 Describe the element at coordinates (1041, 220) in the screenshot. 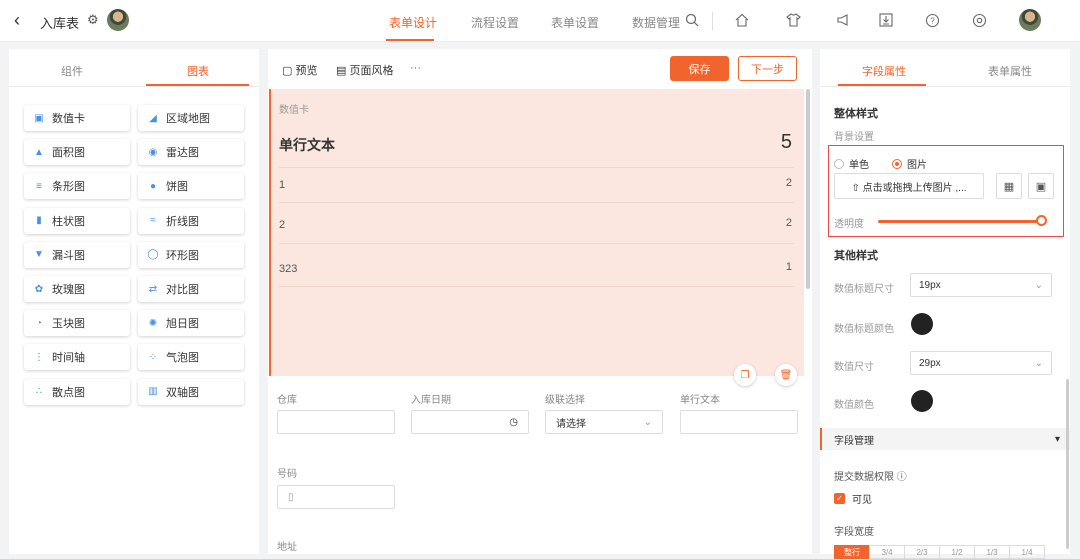

I see `opacity-slider-handle` at that location.